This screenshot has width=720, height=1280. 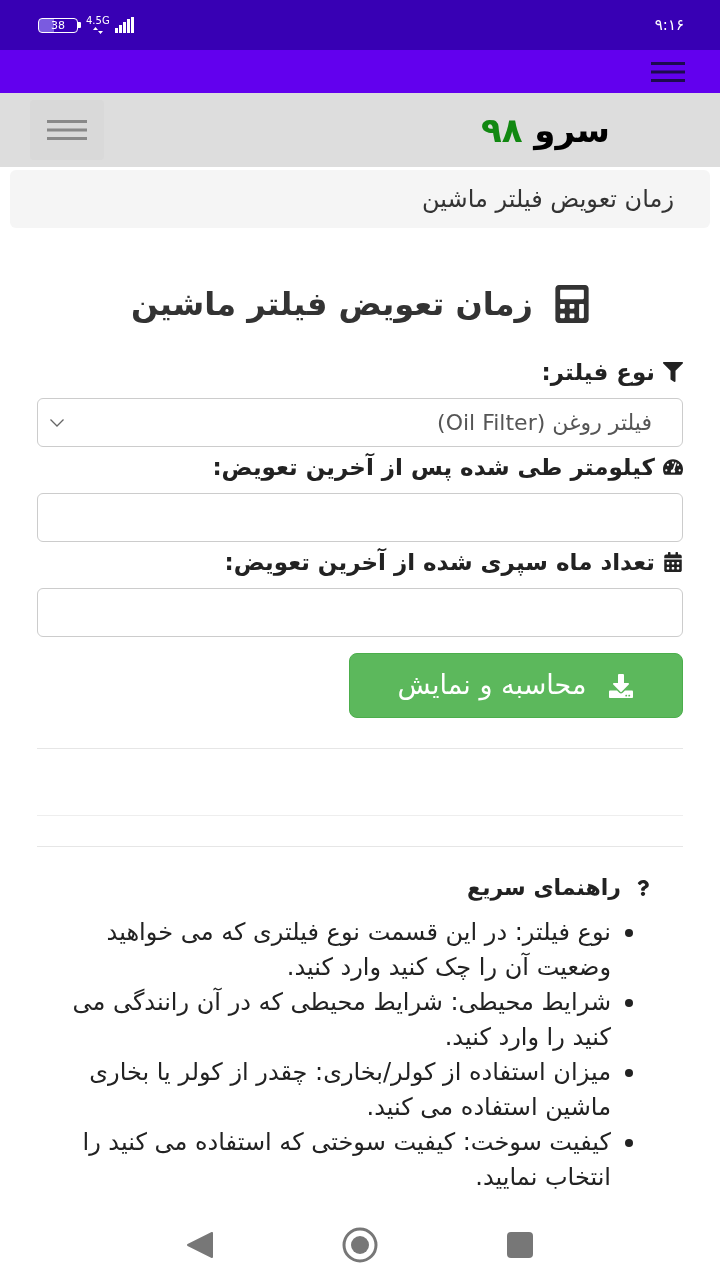 I want to click on filter-type-dropdown: فیلتر روغن (Oil Filter), so click(x=360, y=422).